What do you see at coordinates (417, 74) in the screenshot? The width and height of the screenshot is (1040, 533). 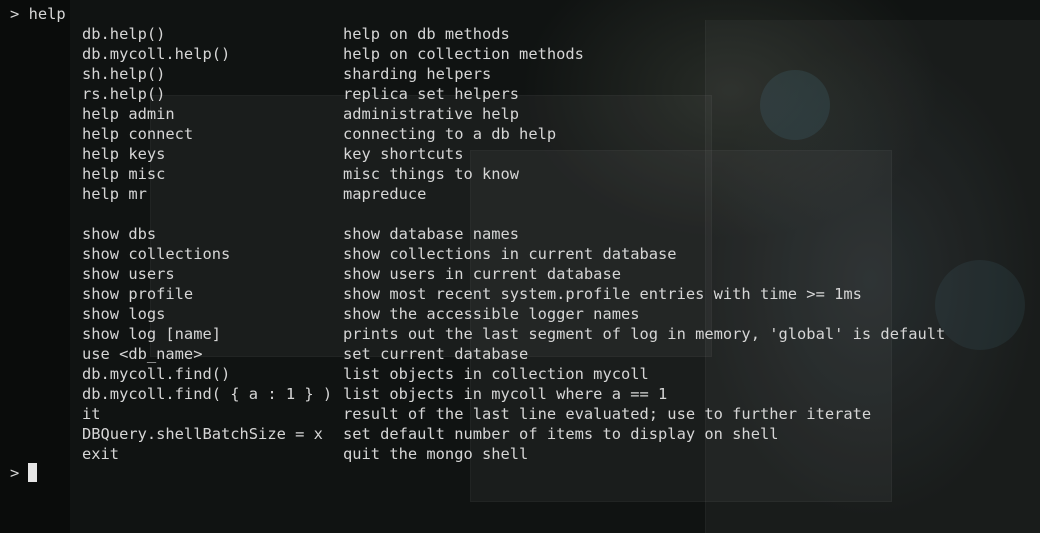 I see `help-description: sharding helpers` at bounding box center [417, 74].